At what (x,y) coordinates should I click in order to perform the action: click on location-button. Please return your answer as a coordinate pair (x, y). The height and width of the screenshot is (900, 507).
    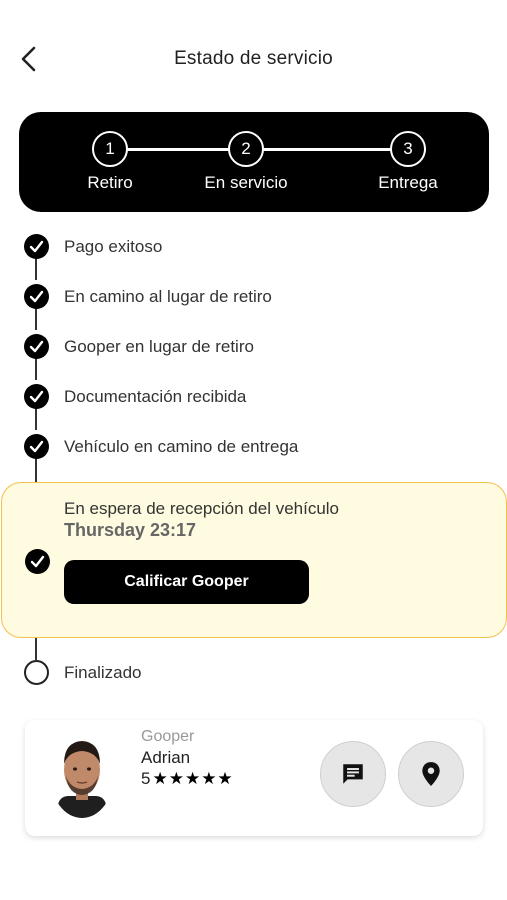
    Looking at the image, I should click on (431, 774).